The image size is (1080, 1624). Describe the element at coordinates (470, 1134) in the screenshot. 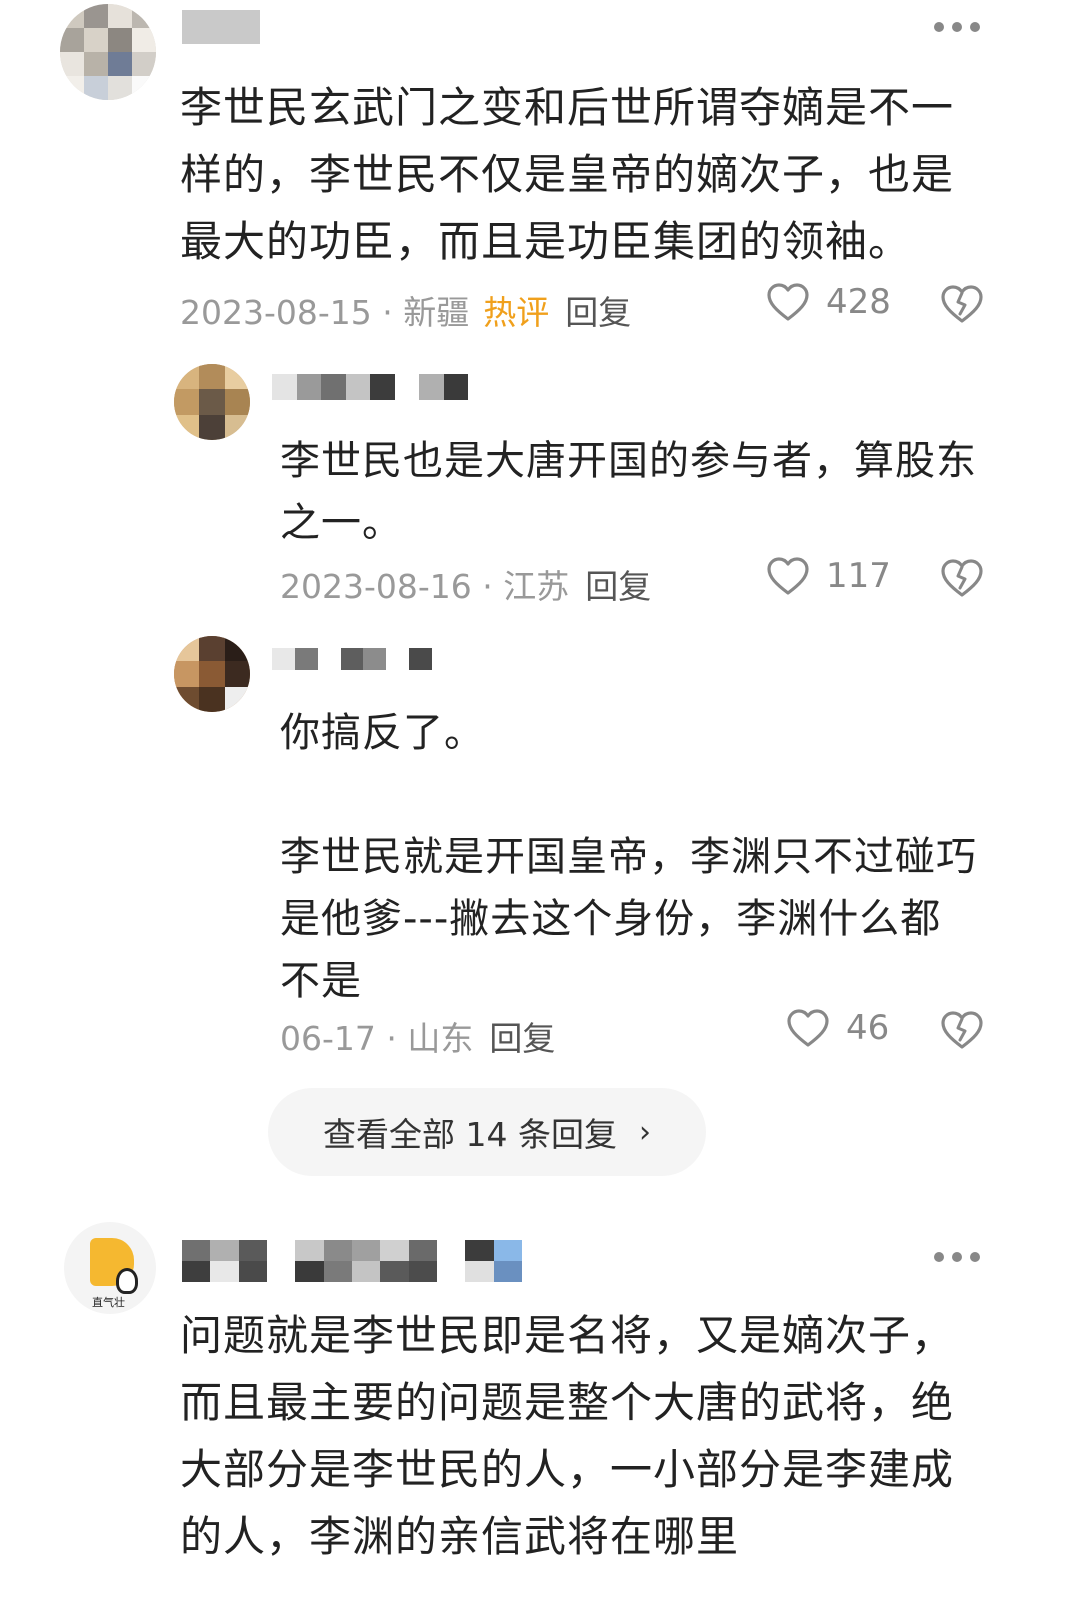

I see `view-all-replies-label: 查看全部 14 条回复` at that location.